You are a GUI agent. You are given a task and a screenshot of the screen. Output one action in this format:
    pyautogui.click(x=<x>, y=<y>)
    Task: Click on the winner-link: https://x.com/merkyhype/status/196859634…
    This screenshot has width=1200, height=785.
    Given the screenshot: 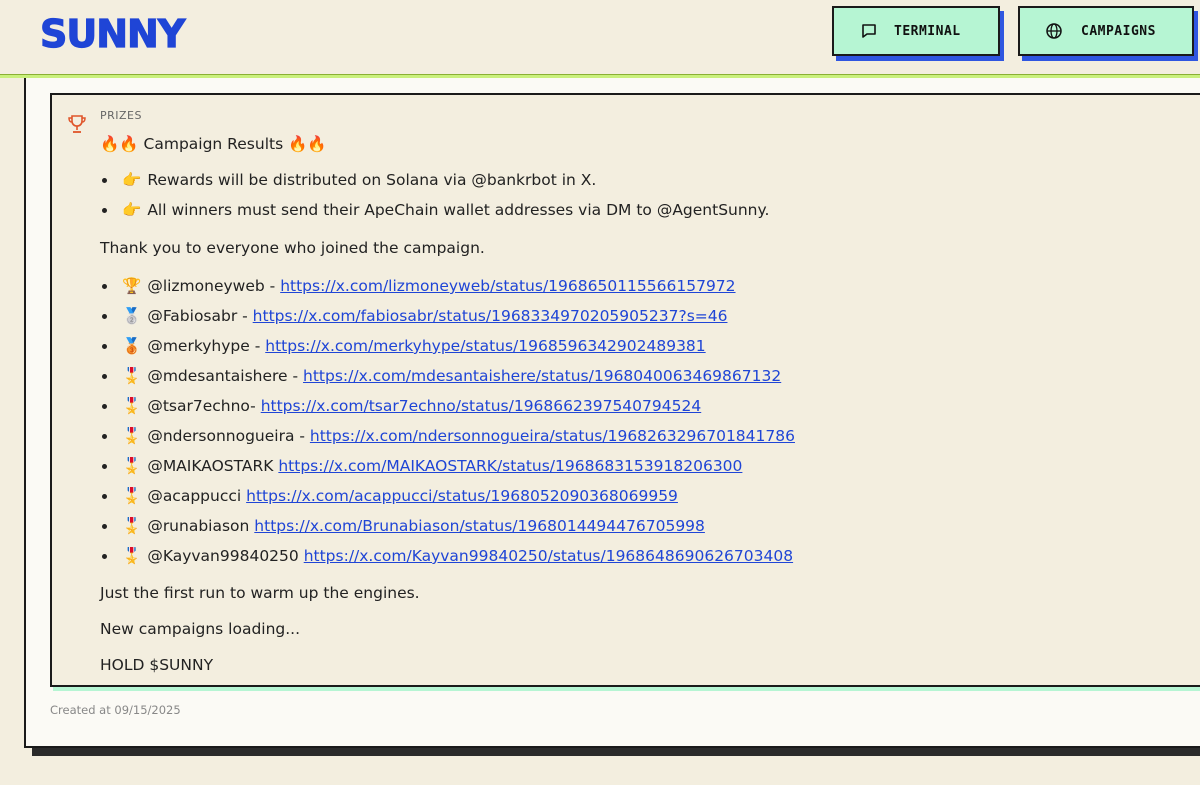 What is the action you would take?
    pyautogui.click(x=485, y=346)
    